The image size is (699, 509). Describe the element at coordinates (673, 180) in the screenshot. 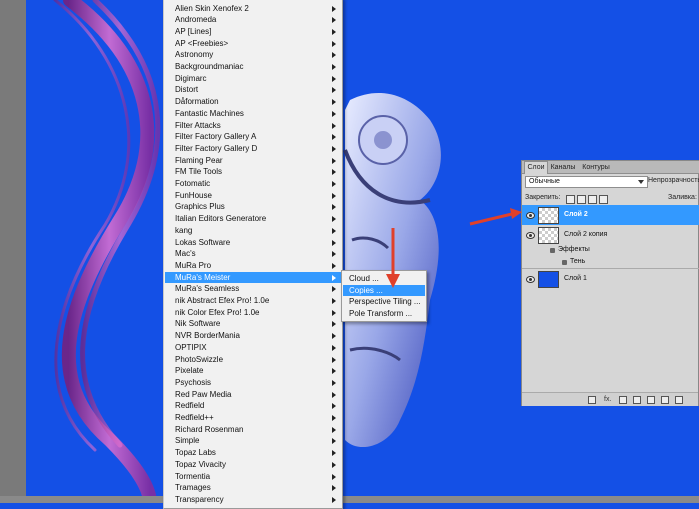

I see `opacity-label: Непрозрачность:` at that location.